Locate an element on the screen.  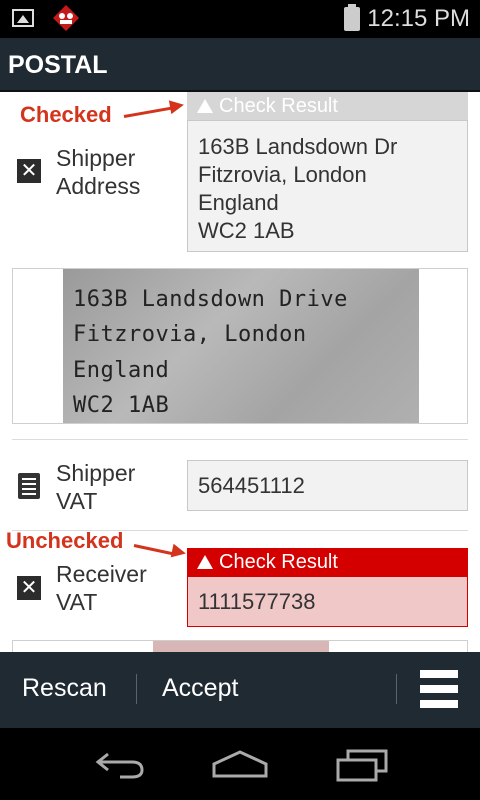
menu-separator is located at coordinates (396, 689).